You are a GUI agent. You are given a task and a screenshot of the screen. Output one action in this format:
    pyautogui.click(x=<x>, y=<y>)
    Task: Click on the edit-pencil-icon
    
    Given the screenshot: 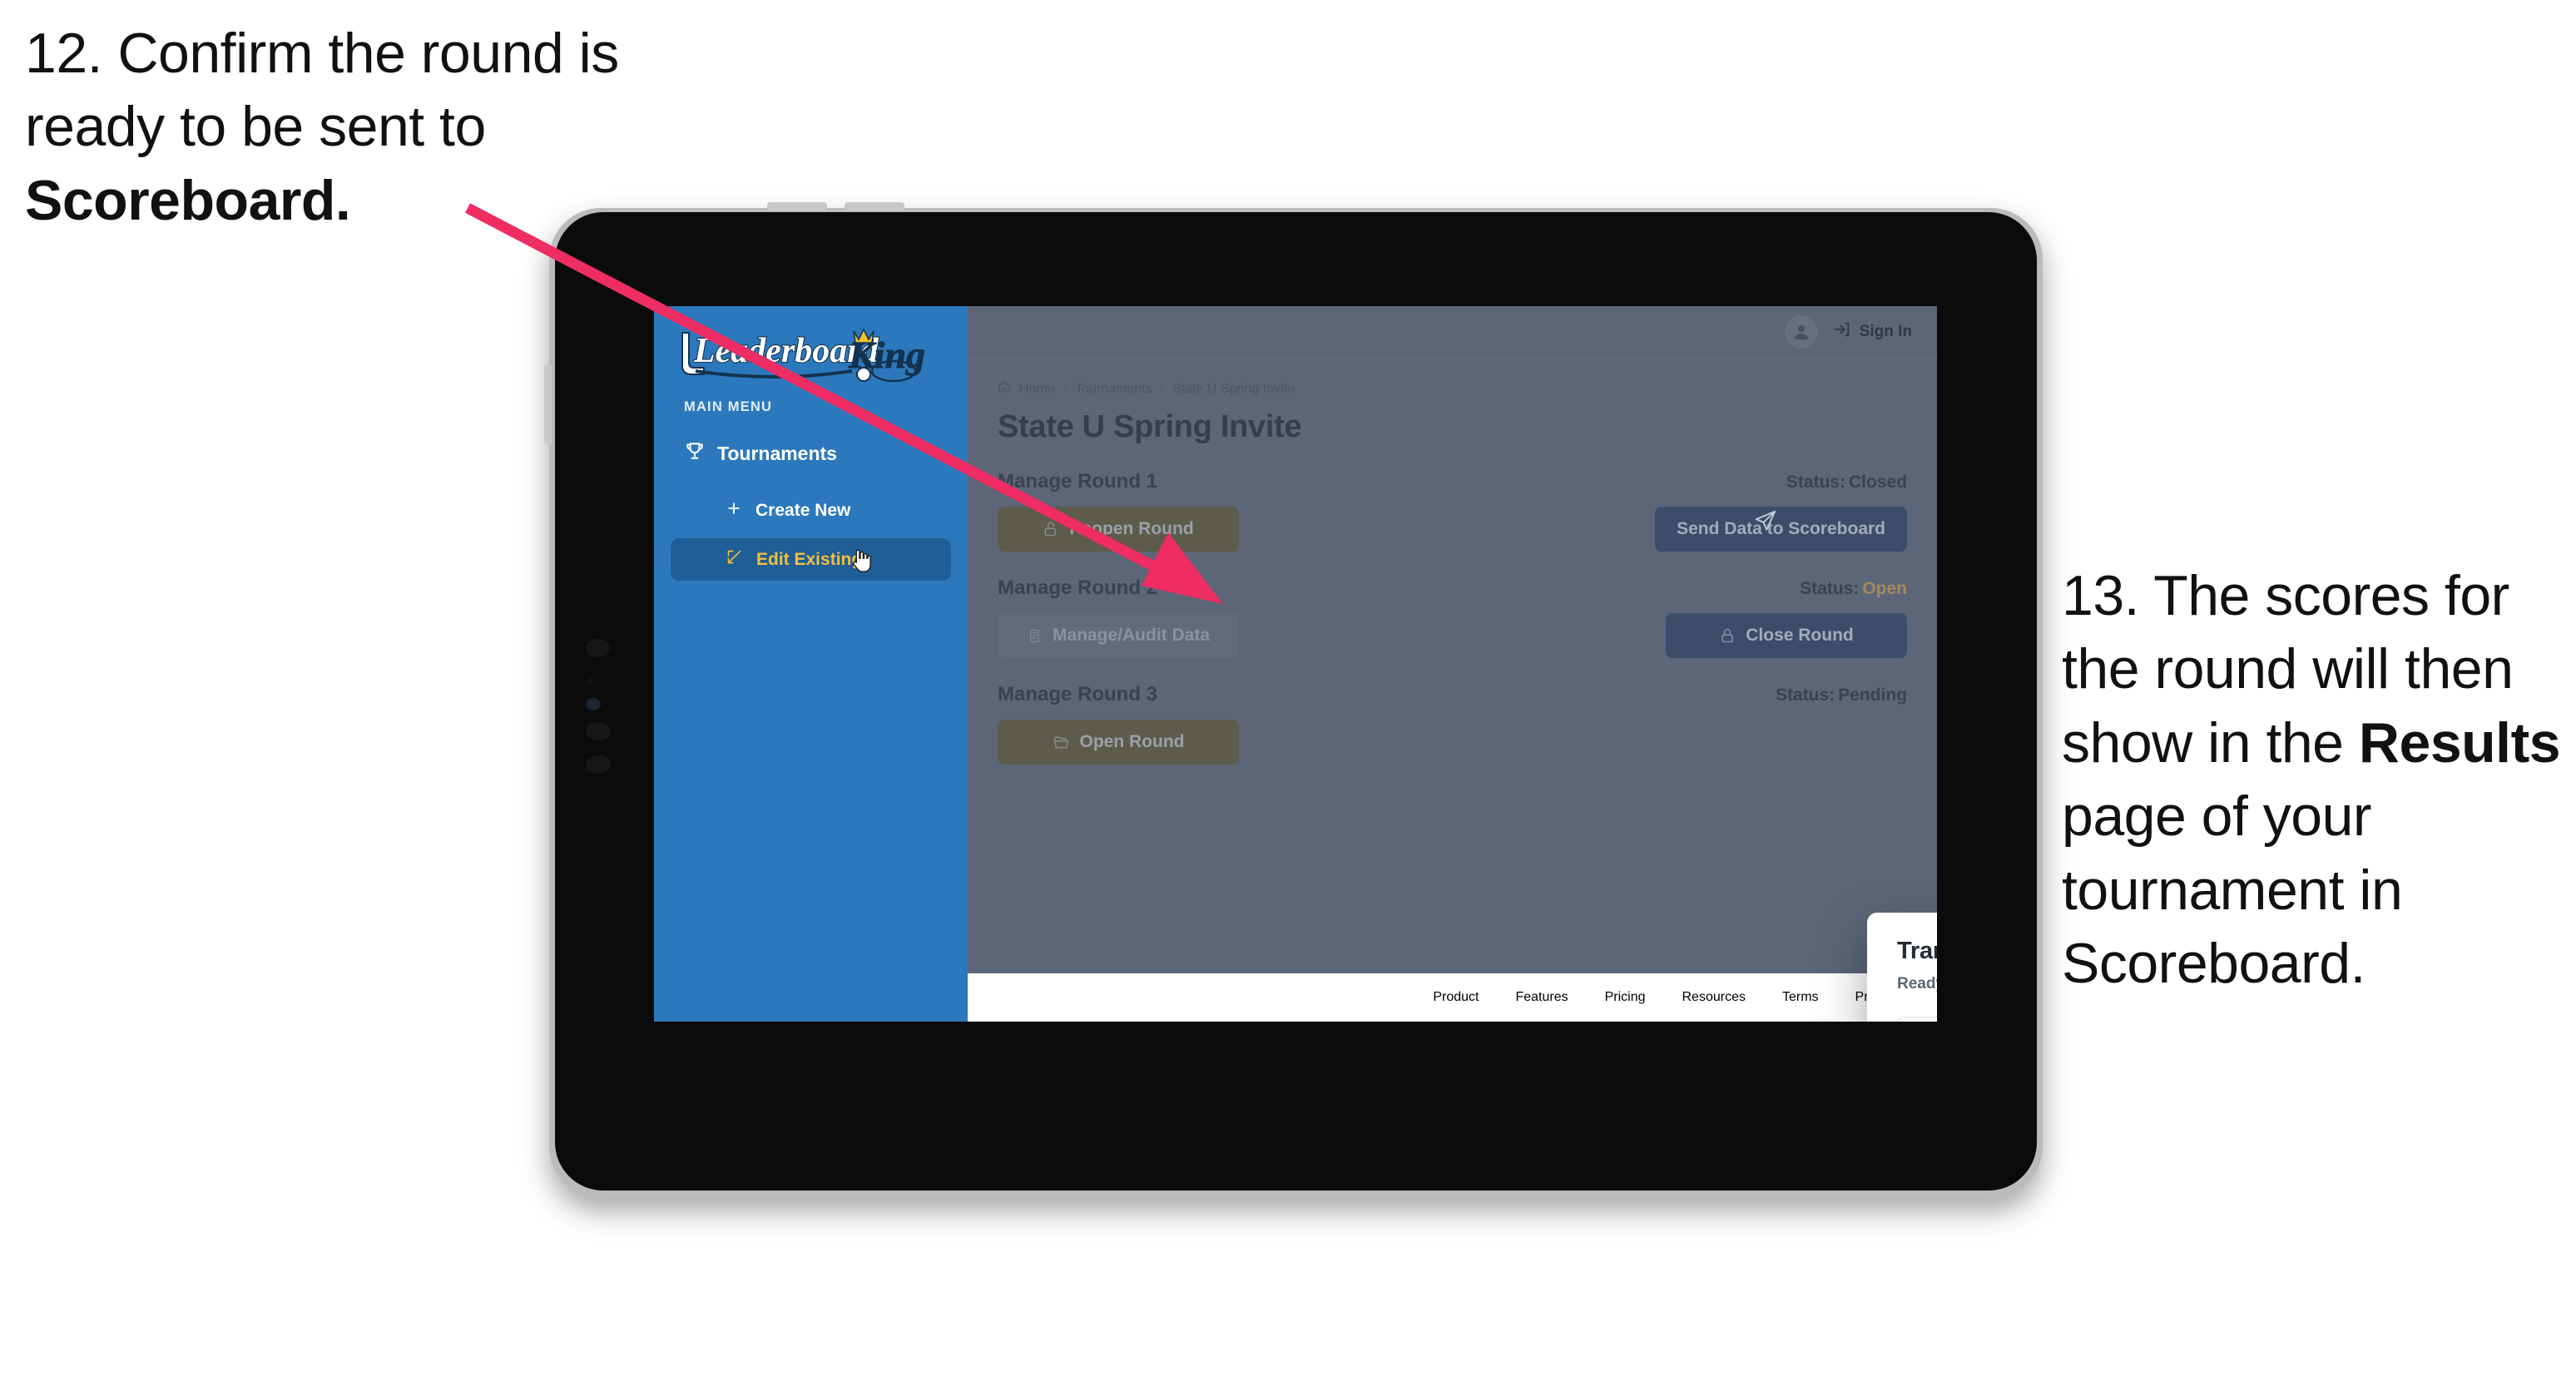 What is the action you would take?
    pyautogui.click(x=735, y=559)
    